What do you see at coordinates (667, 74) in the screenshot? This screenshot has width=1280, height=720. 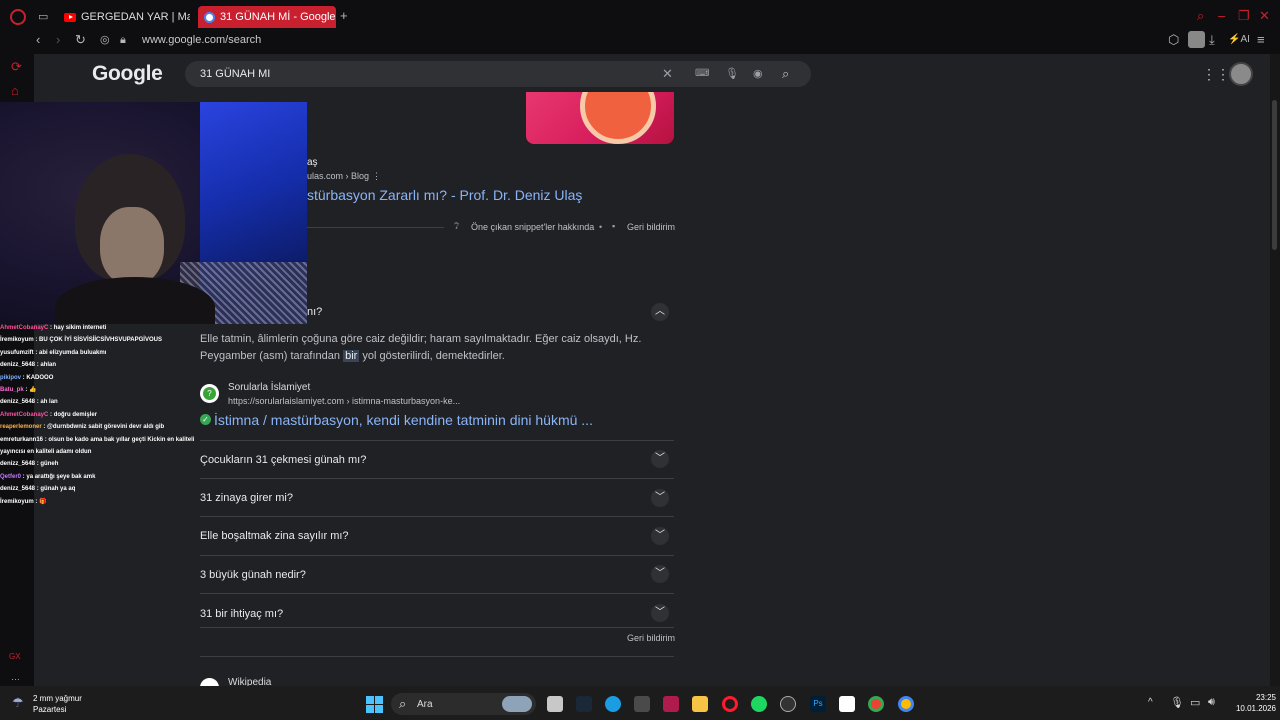 I see `clear-search-icon: ✕` at bounding box center [667, 74].